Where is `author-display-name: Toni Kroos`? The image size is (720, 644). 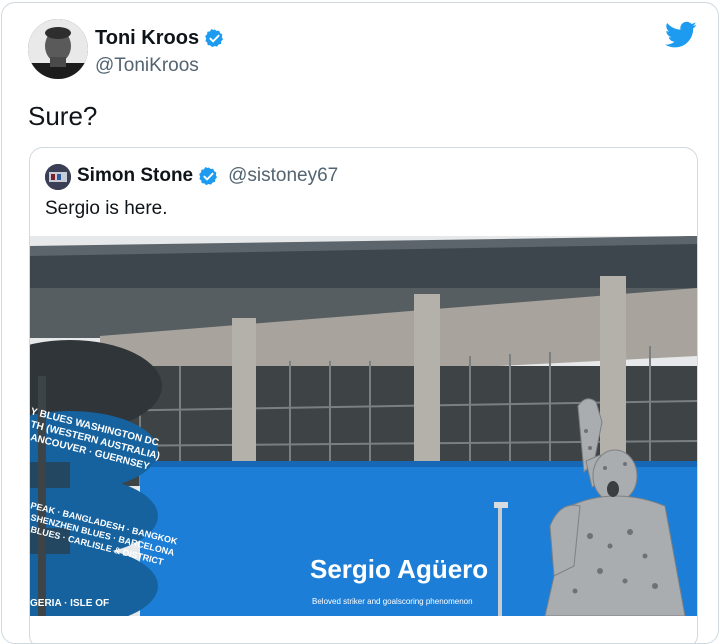
author-display-name: Toni Kroos is located at coordinates (147, 38).